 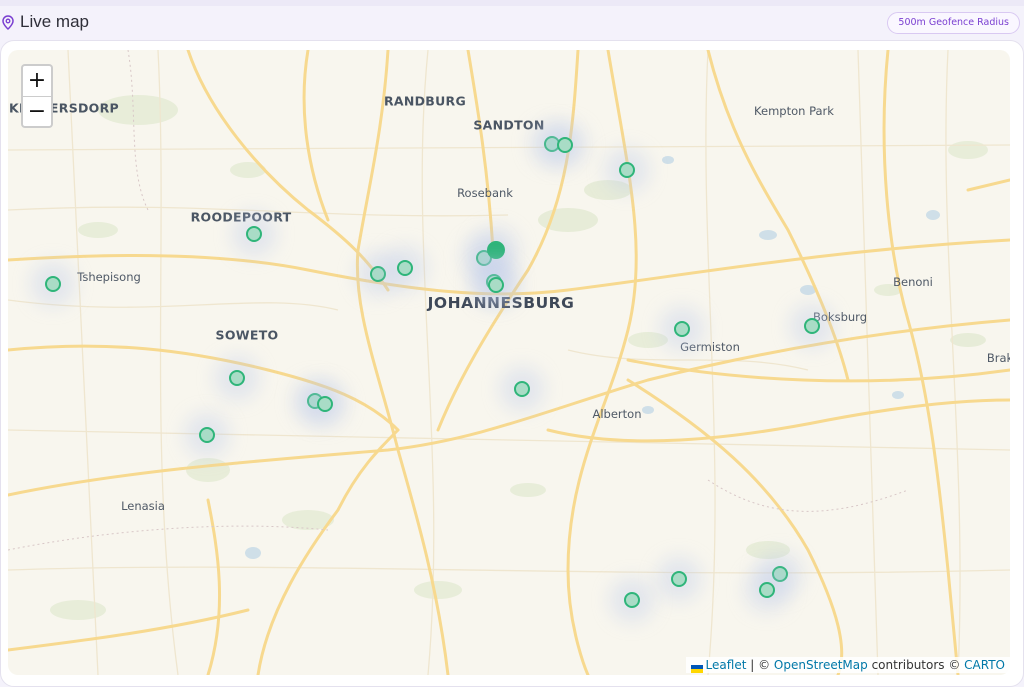 I want to click on place-label-rosebank: Rosebank, so click(x=485, y=193).